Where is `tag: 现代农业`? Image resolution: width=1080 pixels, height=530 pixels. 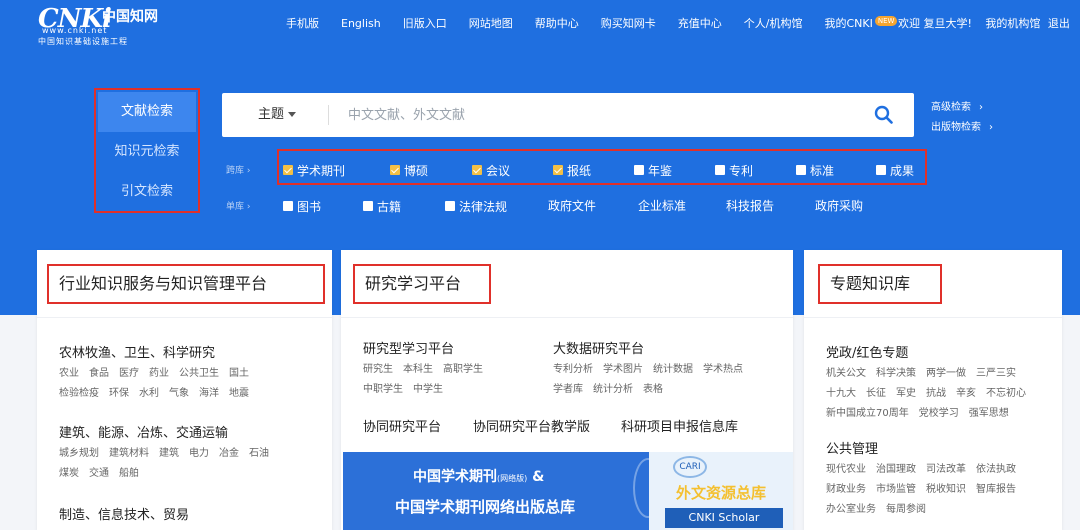
tag: 现代农业 is located at coordinates (846, 469).